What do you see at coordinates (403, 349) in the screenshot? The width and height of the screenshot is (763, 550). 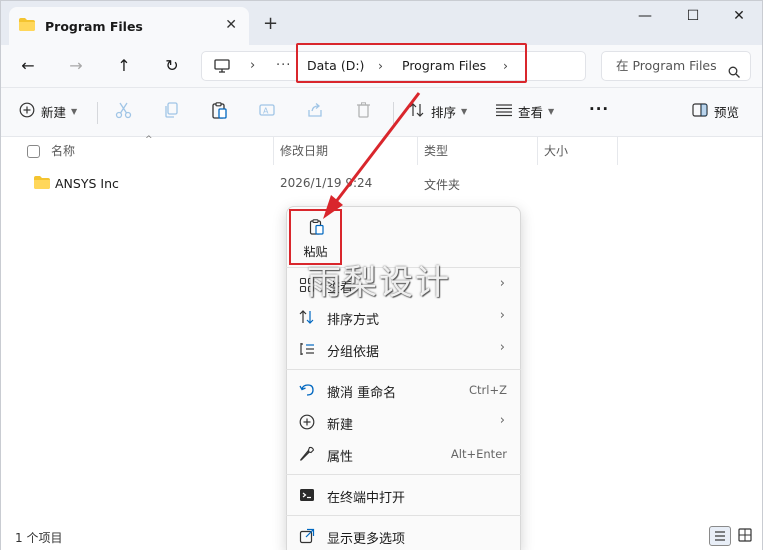 I see `menu-item-group-by: 分组依据 ›` at bounding box center [403, 349].